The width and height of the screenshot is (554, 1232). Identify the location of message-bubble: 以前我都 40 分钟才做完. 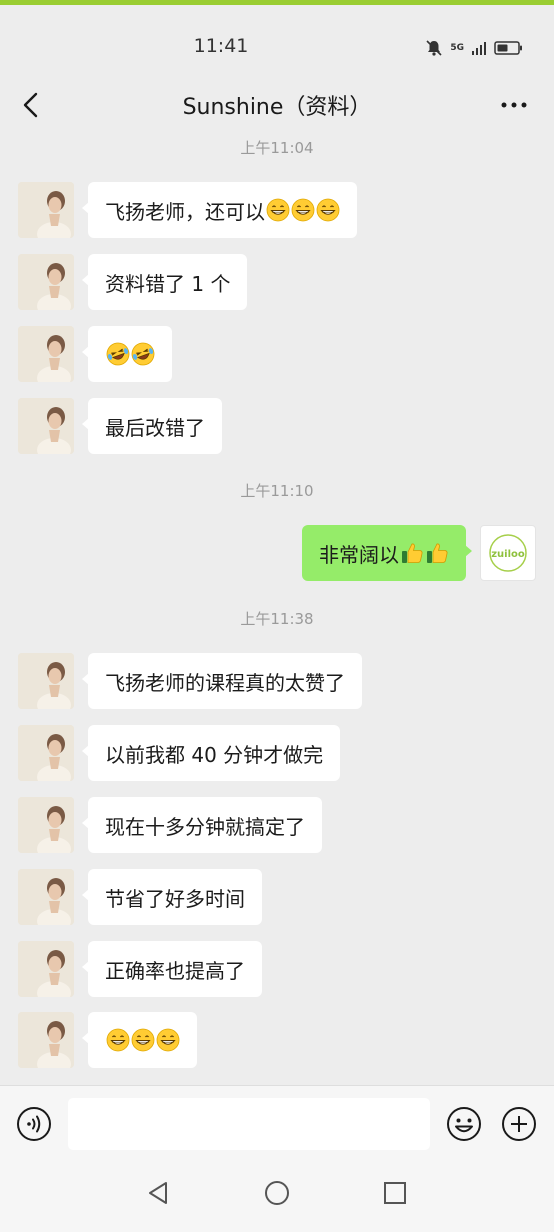
(211, 753).